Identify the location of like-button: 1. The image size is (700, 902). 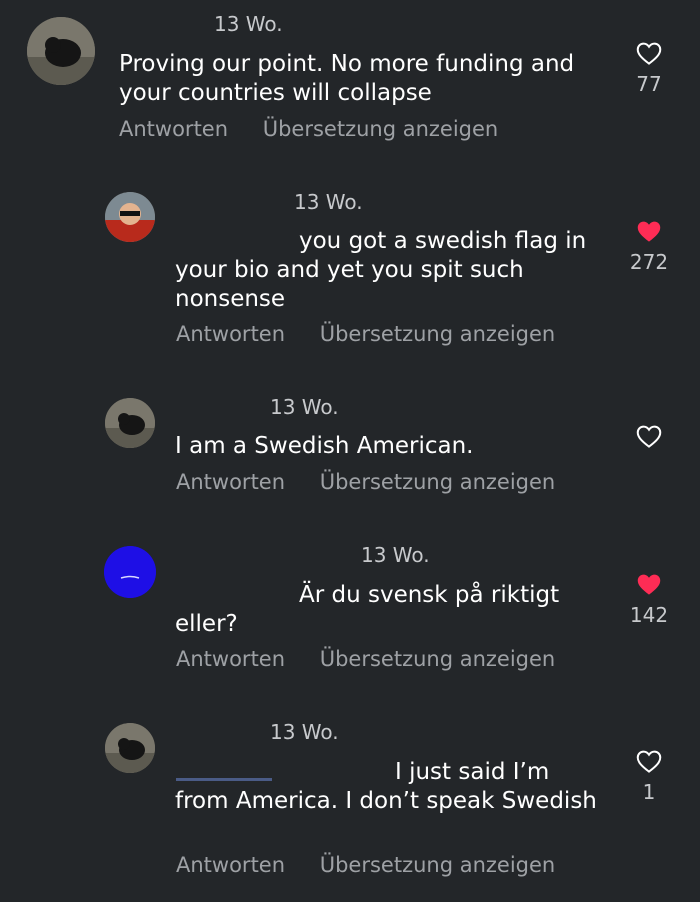
(649, 775).